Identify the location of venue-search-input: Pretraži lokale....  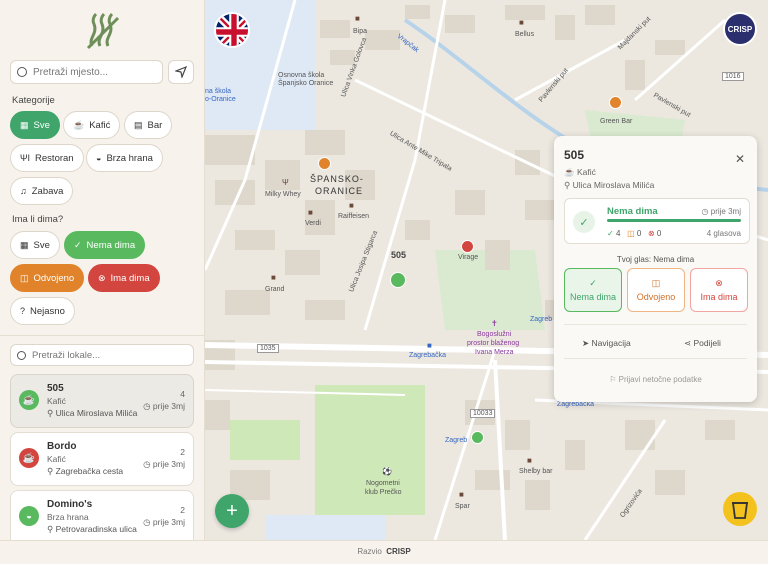
(102, 355).